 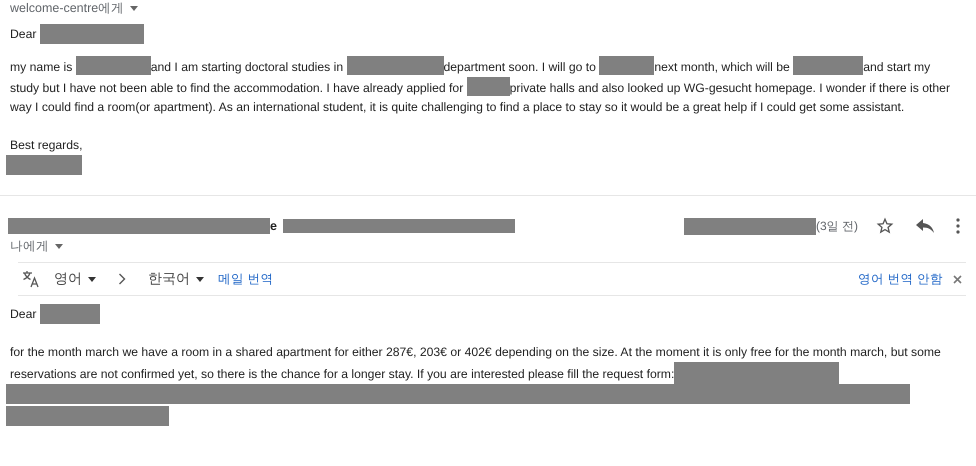 What do you see at coordinates (75, 279) in the screenshot?
I see `source-language-dropdown: 영어` at bounding box center [75, 279].